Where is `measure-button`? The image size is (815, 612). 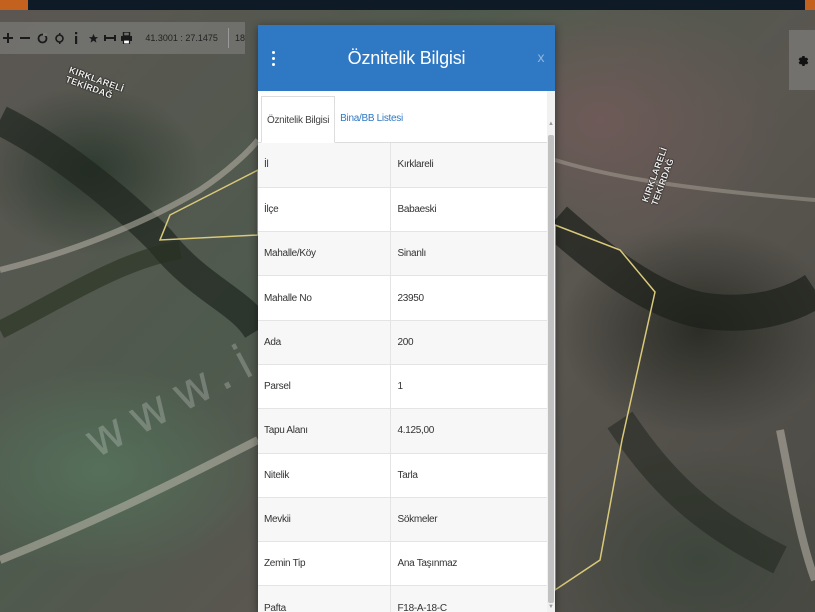
measure-button is located at coordinates (110, 38).